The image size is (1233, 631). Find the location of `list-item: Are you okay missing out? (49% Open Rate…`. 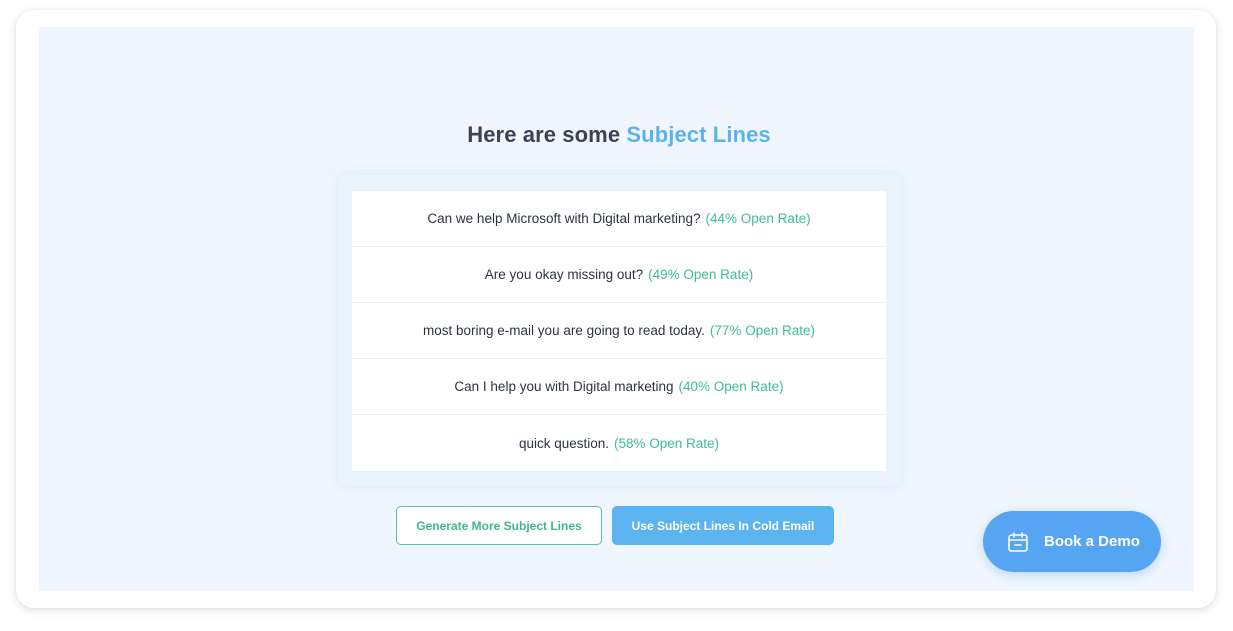

list-item: Are you okay missing out? (49% Open Rate… is located at coordinates (619, 275).